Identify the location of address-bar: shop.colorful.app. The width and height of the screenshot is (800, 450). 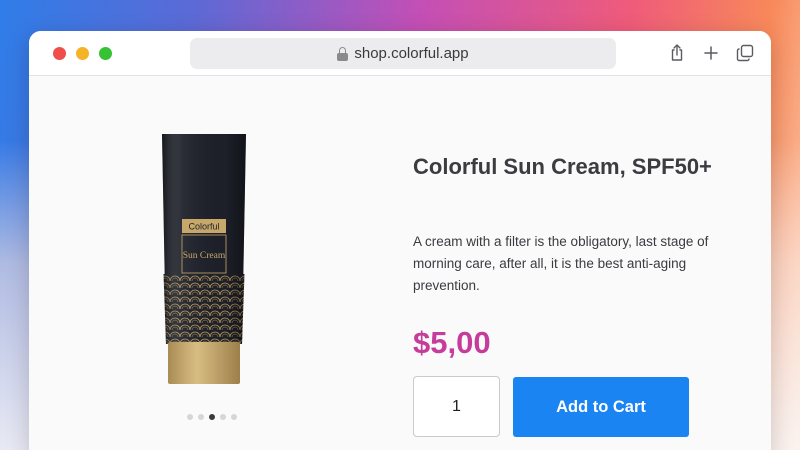
(403, 53).